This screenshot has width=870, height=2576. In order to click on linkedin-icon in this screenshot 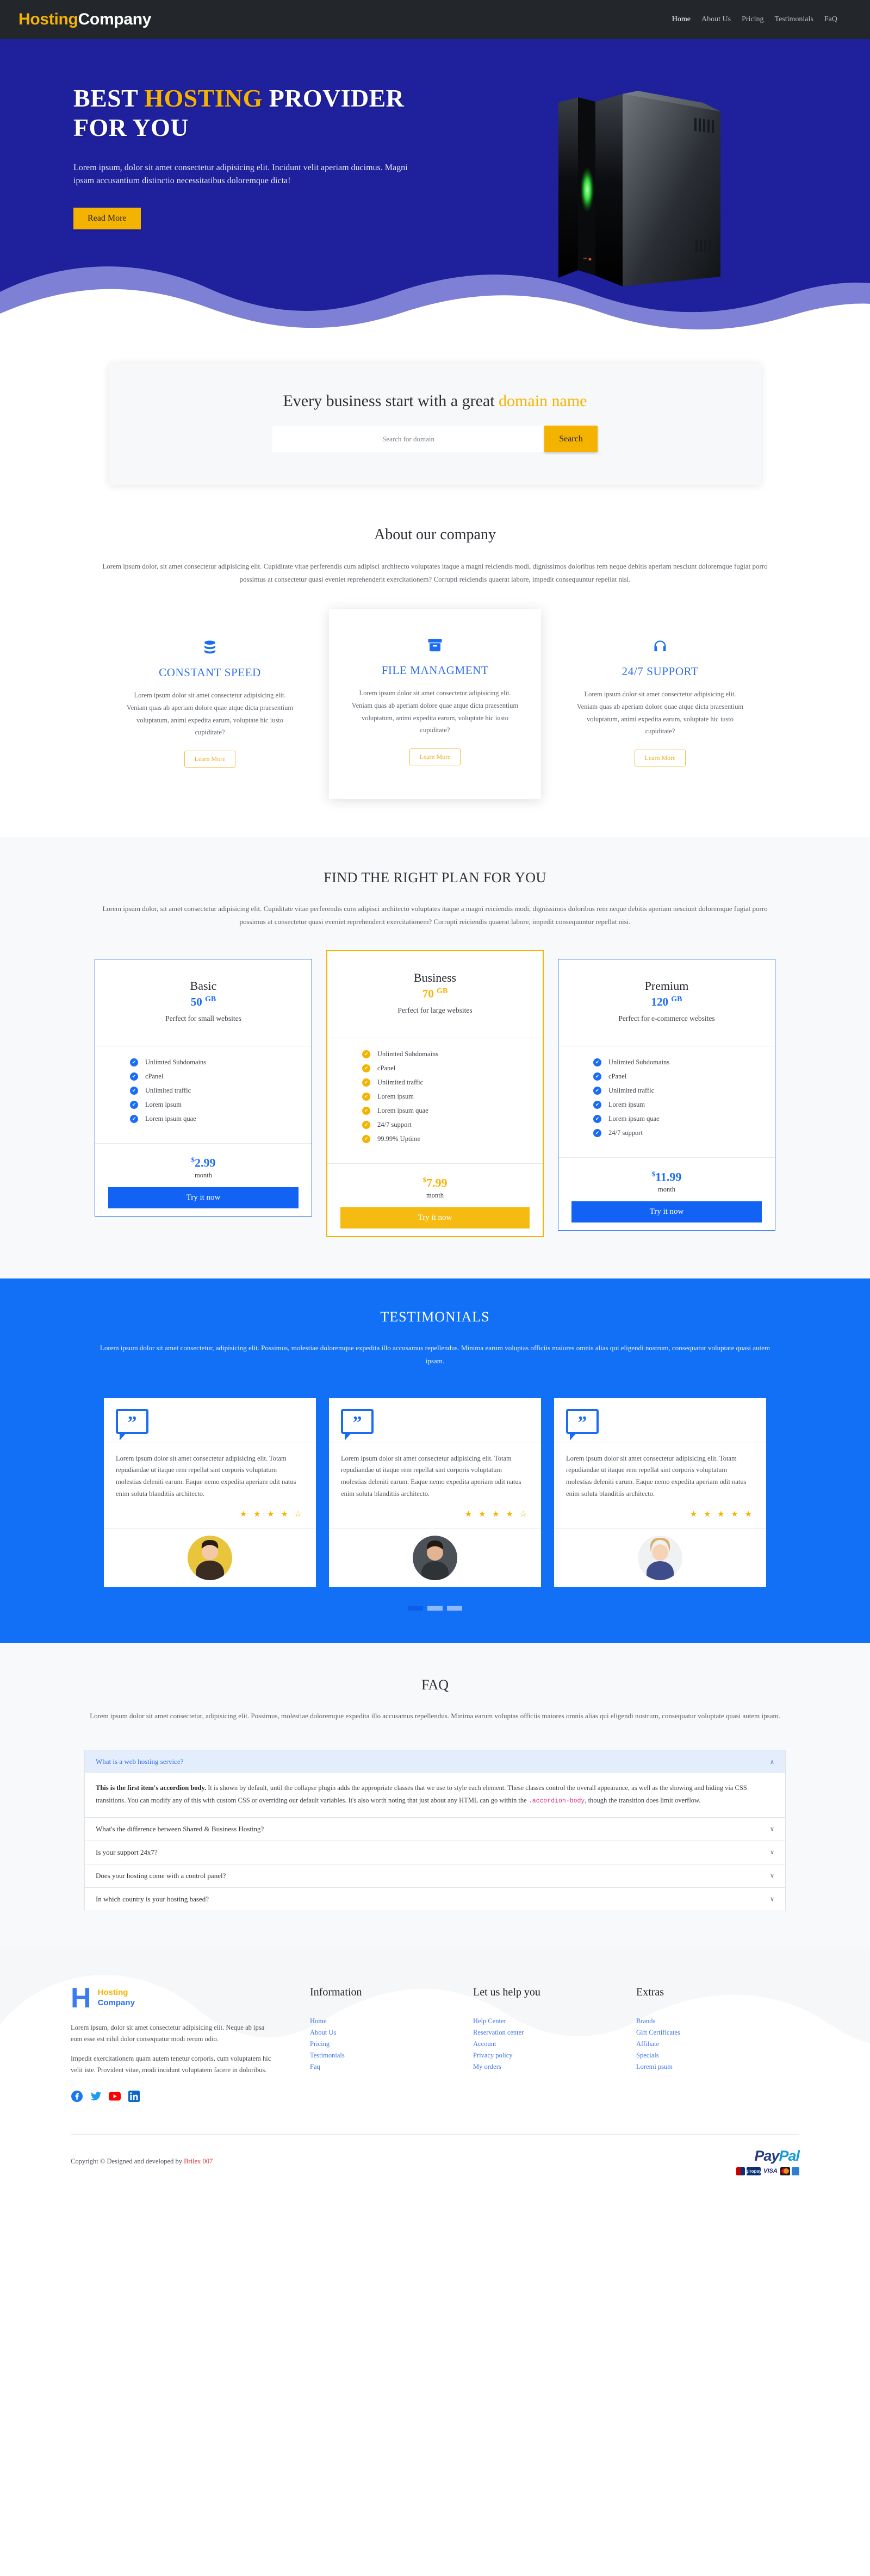, I will do `click(134, 2097)`.